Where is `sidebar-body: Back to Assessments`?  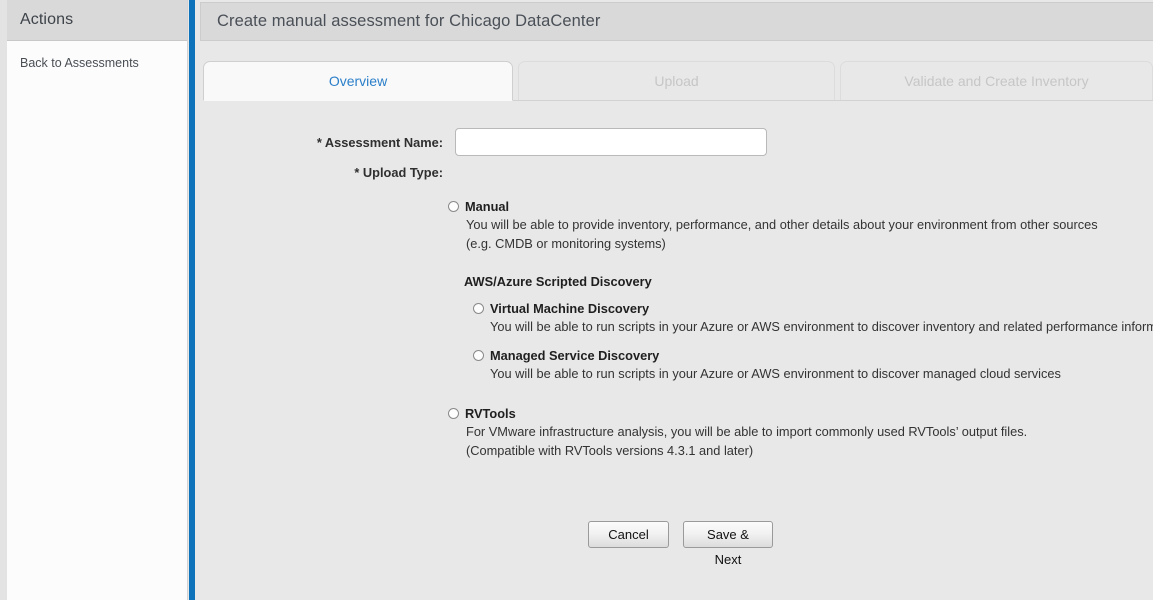 sidebar-body: Back to Assessments is located at coordinates (97, 57).